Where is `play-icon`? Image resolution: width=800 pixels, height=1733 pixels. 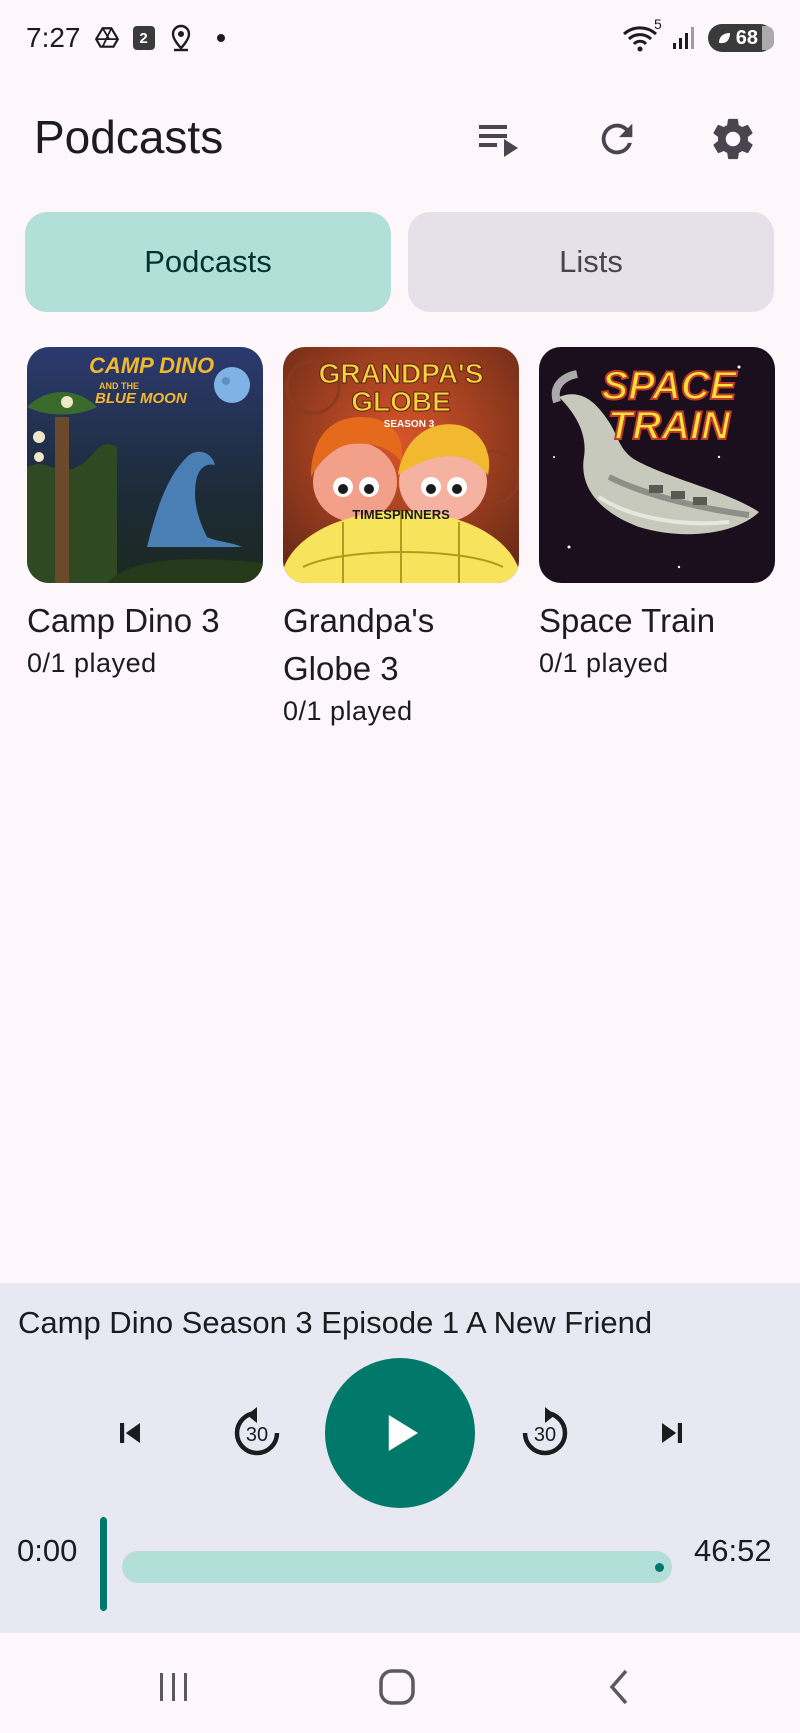 play-icon is located at coordinates (403, 1433).